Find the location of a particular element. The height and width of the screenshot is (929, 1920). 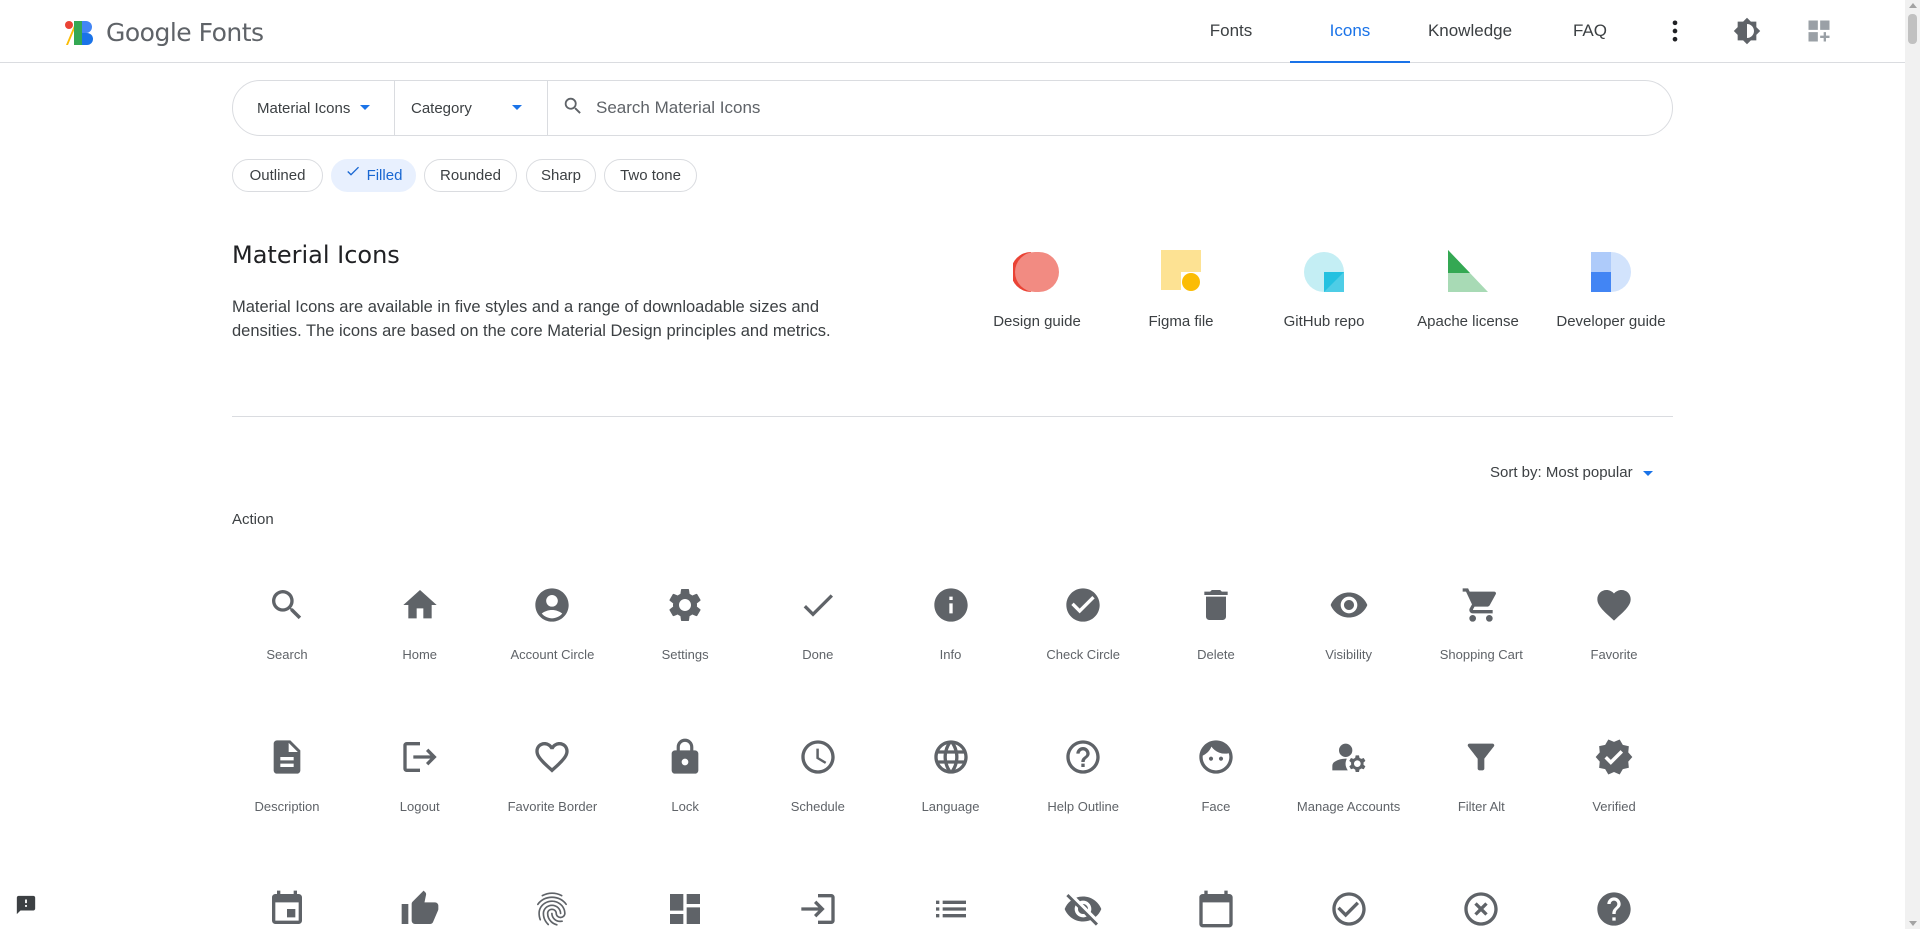

nav-fonts: Fonts is located at coordinates (1231, 31).